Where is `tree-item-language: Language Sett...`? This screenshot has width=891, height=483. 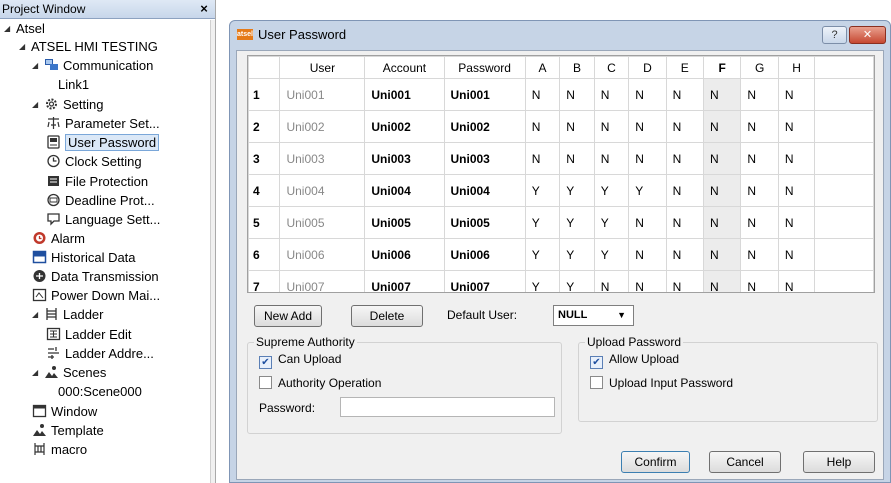
tree-item-language: Language Sett... is located at coordinates (103, 220).